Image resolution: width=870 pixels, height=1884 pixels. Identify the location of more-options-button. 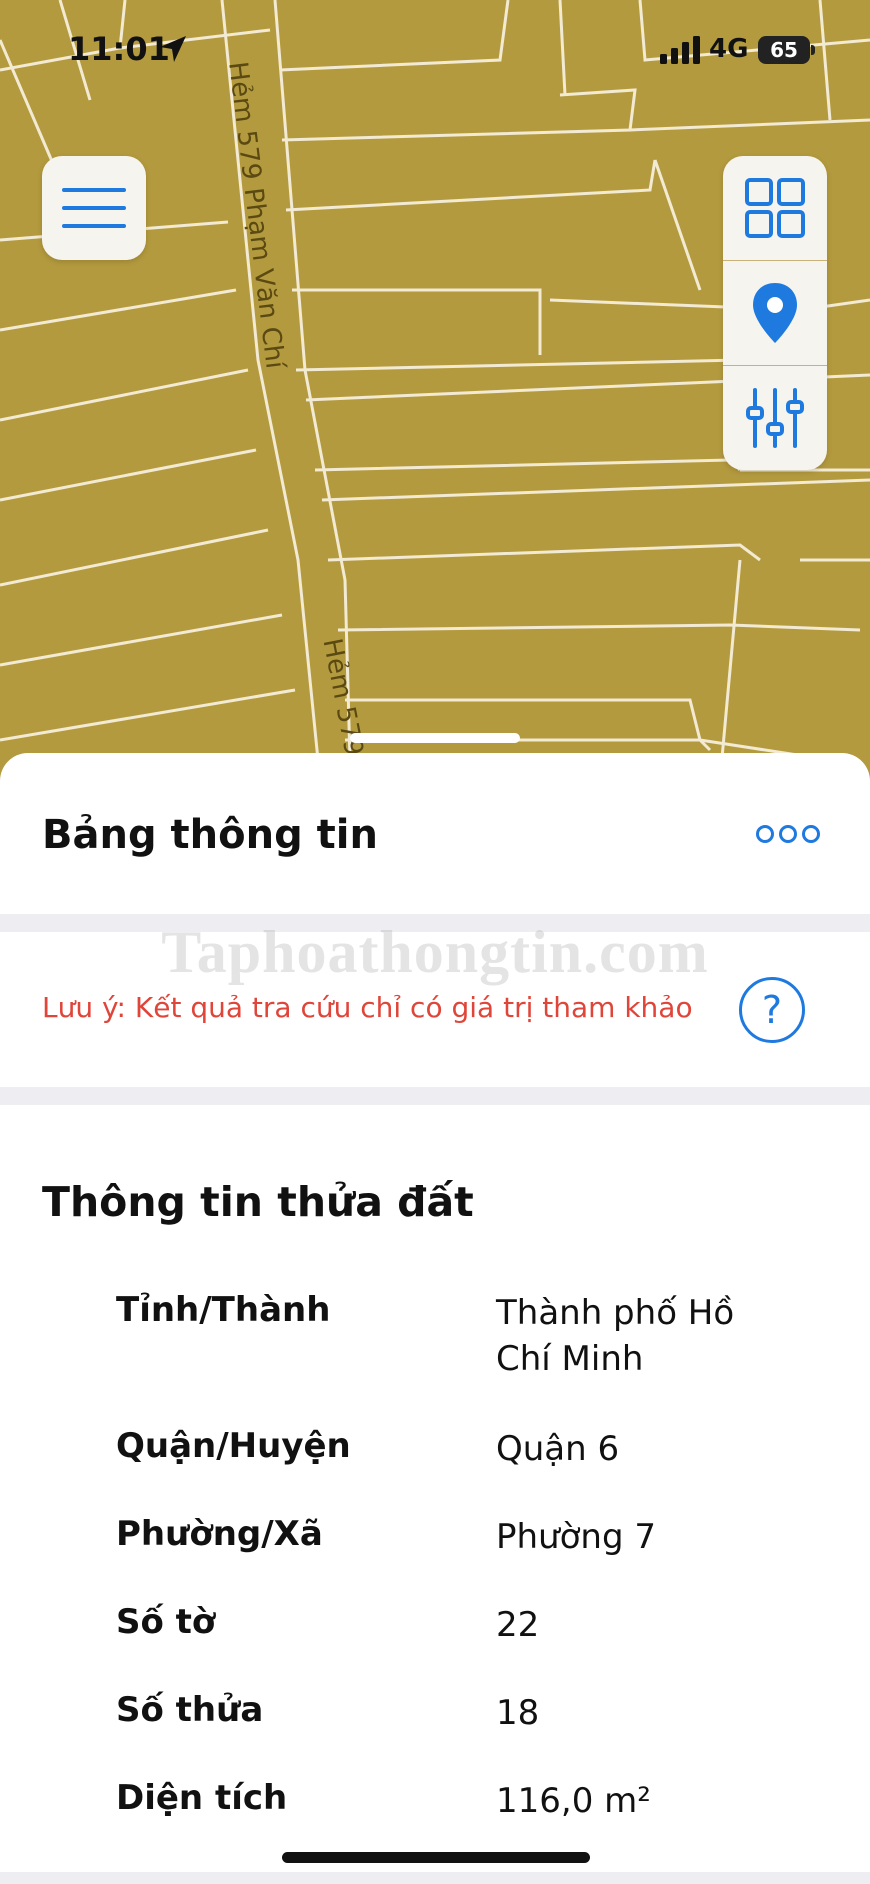
(788, 834).